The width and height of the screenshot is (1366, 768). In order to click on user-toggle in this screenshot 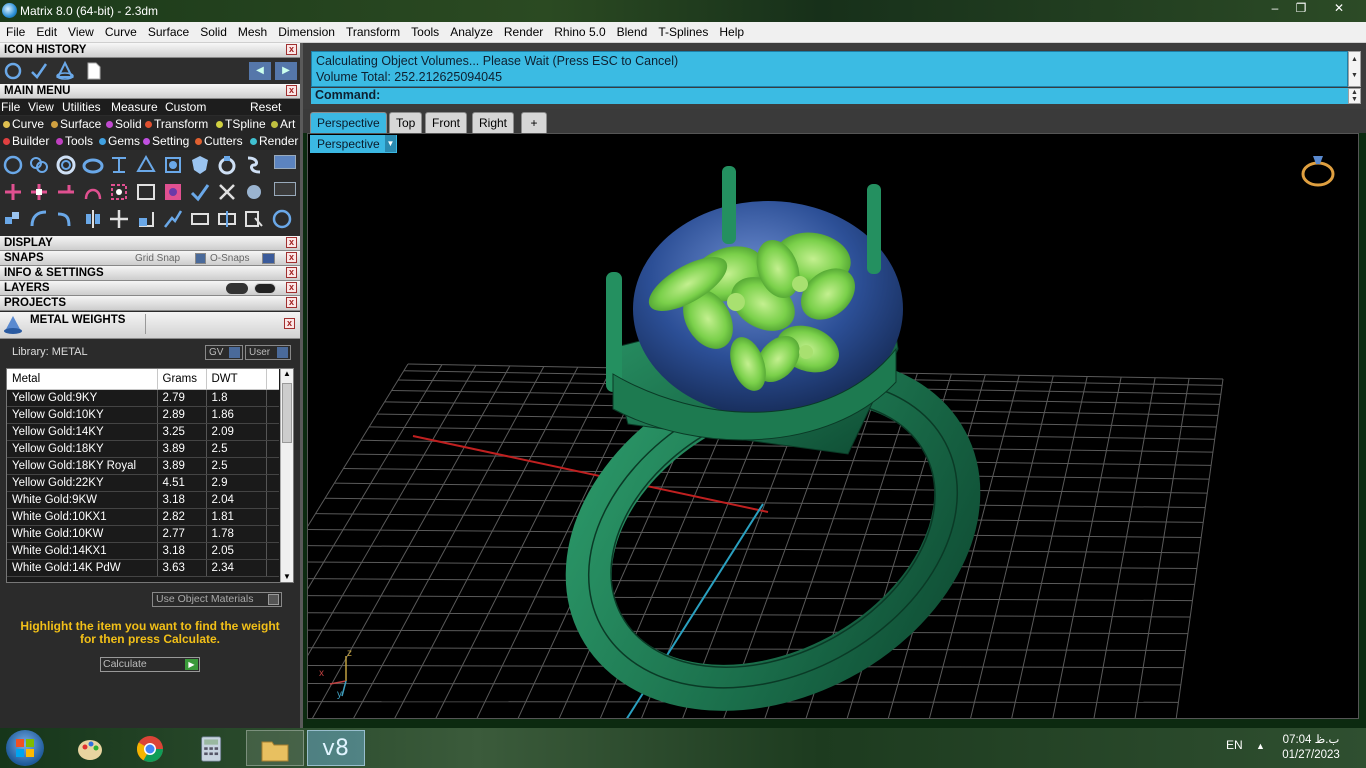, I will do `click(282, 352)`.